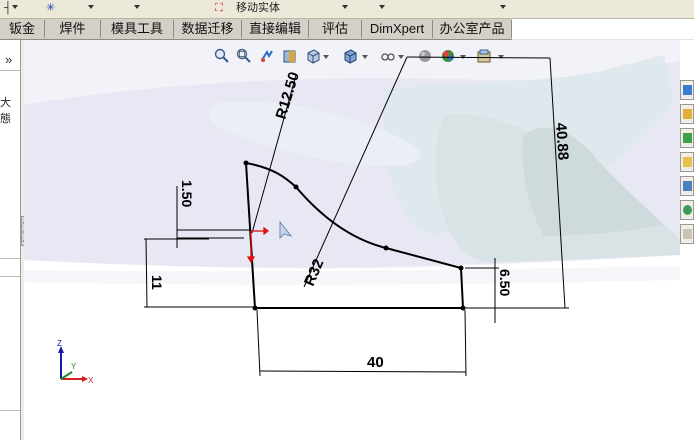 This screenshot has width=694, height=440. What do you see at coordinates (22, 29) in the screenshot?
I see `tab-sheet-metal: 钣金` at bounding box center [22, 29].